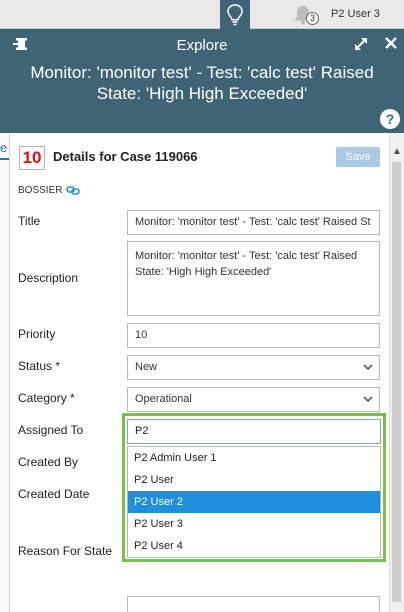 The height and width of the screenshot is (612, 404). Describe the element at coordinates (29, 221) in the screenshot. I see `title-label: Title` at that location.